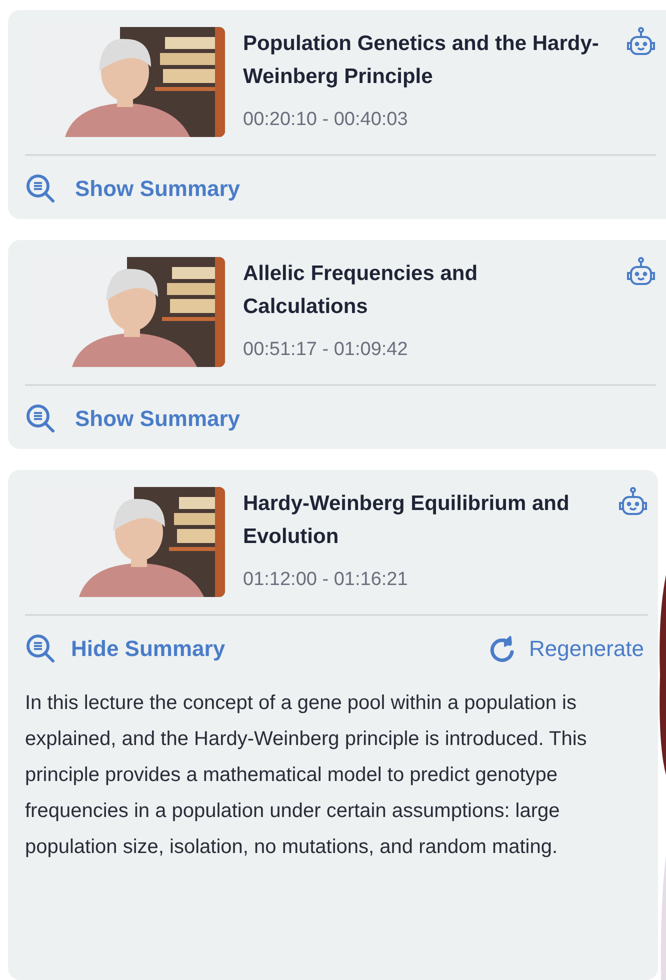 This screenshot has height=980, width=666. What do you see at coordinates (306, 775) in the screenshot?
I see `summary-text: In this lecture the concept of a gene pool within a population is explained, and the Hardy-Weinberg principle is introduced. This principle provides a mathematical model to predict genotype frequencies in a population under certain assumptions: large population size, isolation, no mutations, and random mating.` at bounding box center [306, 775].